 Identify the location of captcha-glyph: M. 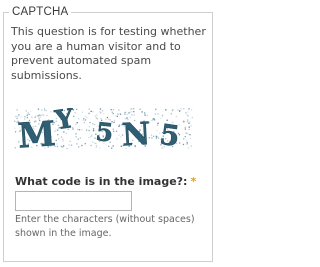
(37, 132).